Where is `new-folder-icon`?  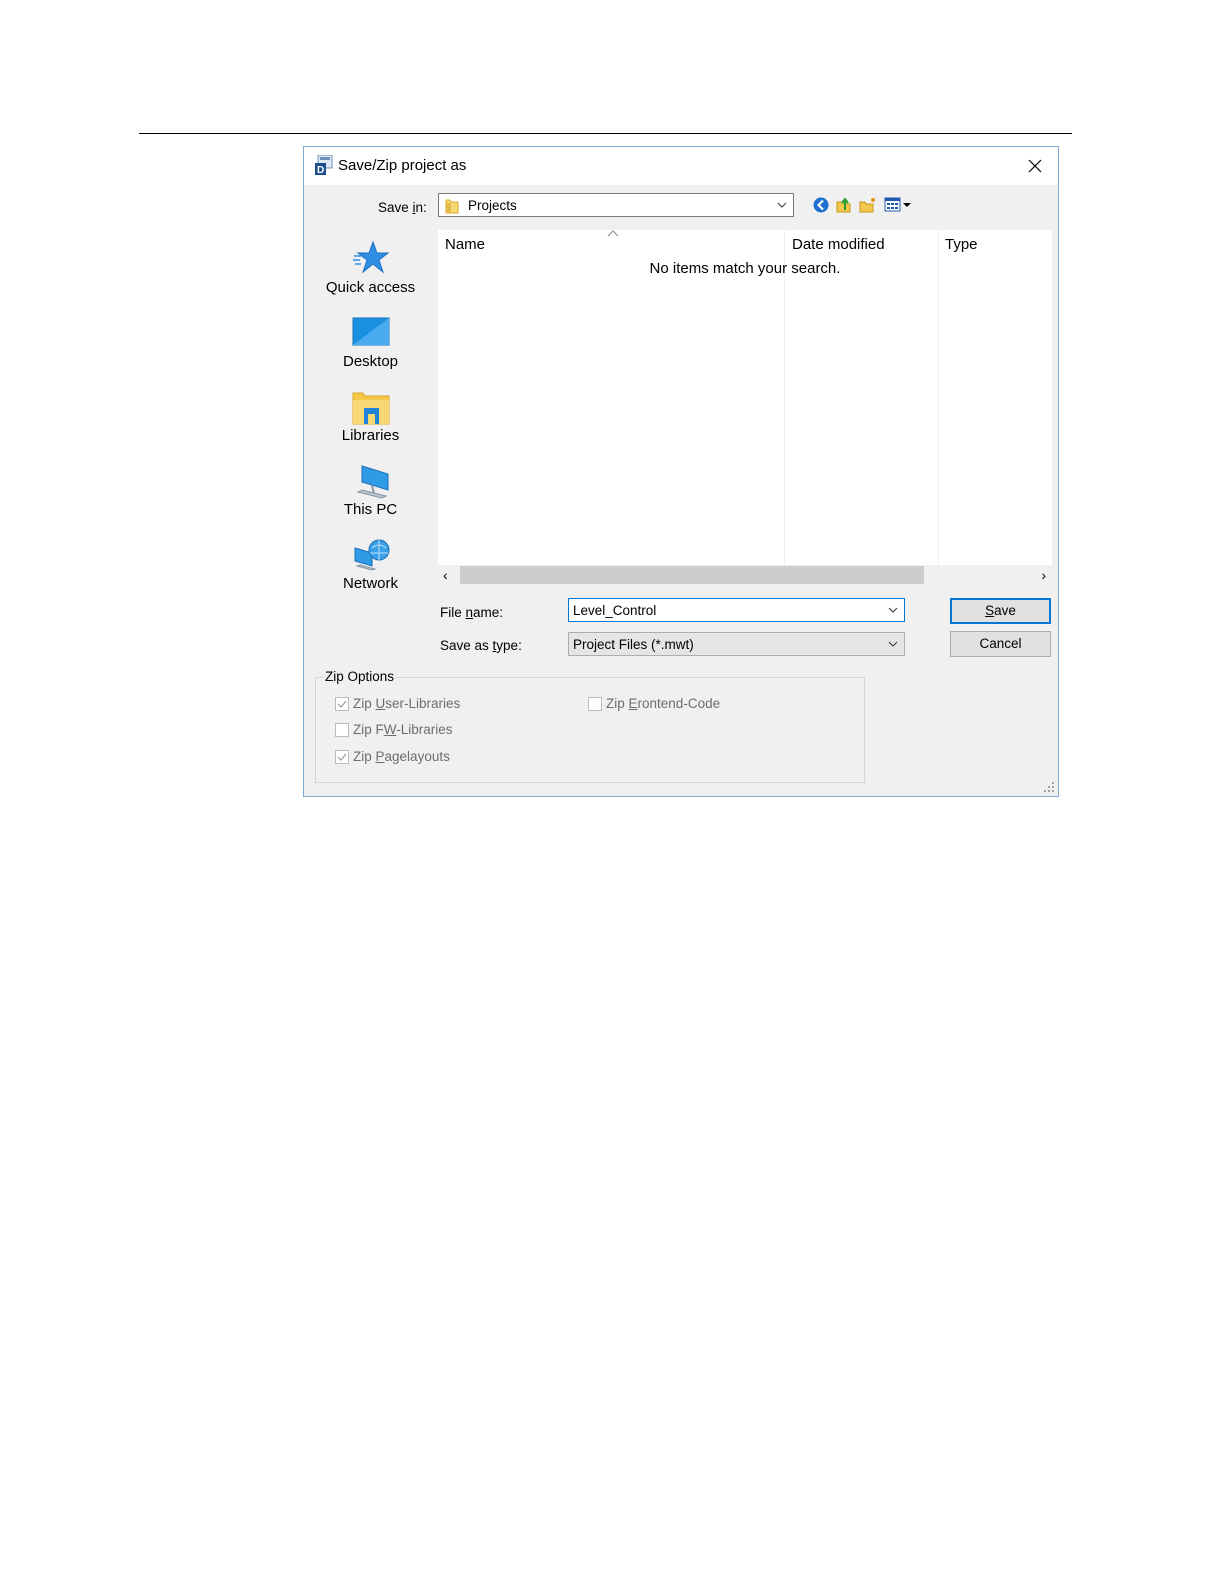
new-folder-icon is located at coordinates (868, 205).